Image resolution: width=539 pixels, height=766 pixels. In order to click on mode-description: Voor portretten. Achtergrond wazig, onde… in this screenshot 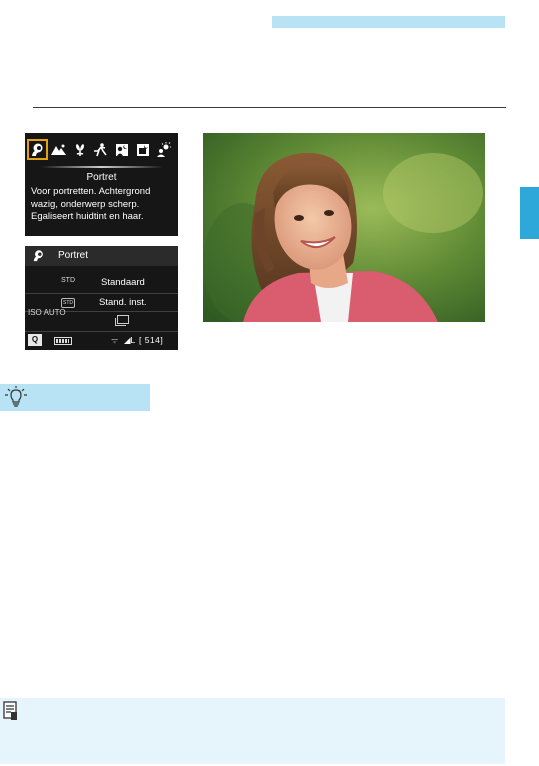, I will do `click(91, 204)`.